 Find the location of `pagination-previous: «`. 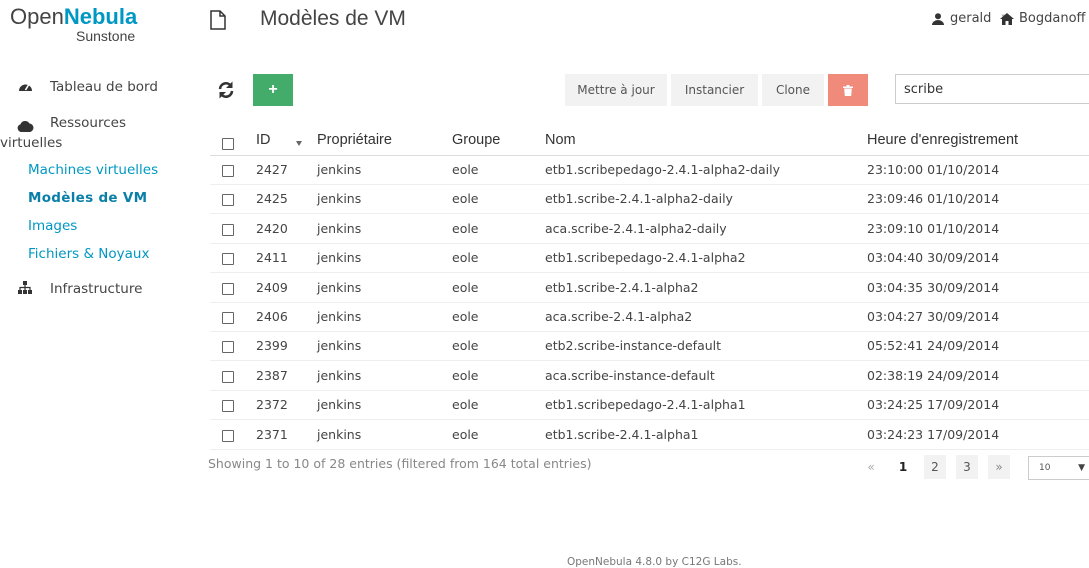

pagination-previous: « is located at coordinates (871, 467).